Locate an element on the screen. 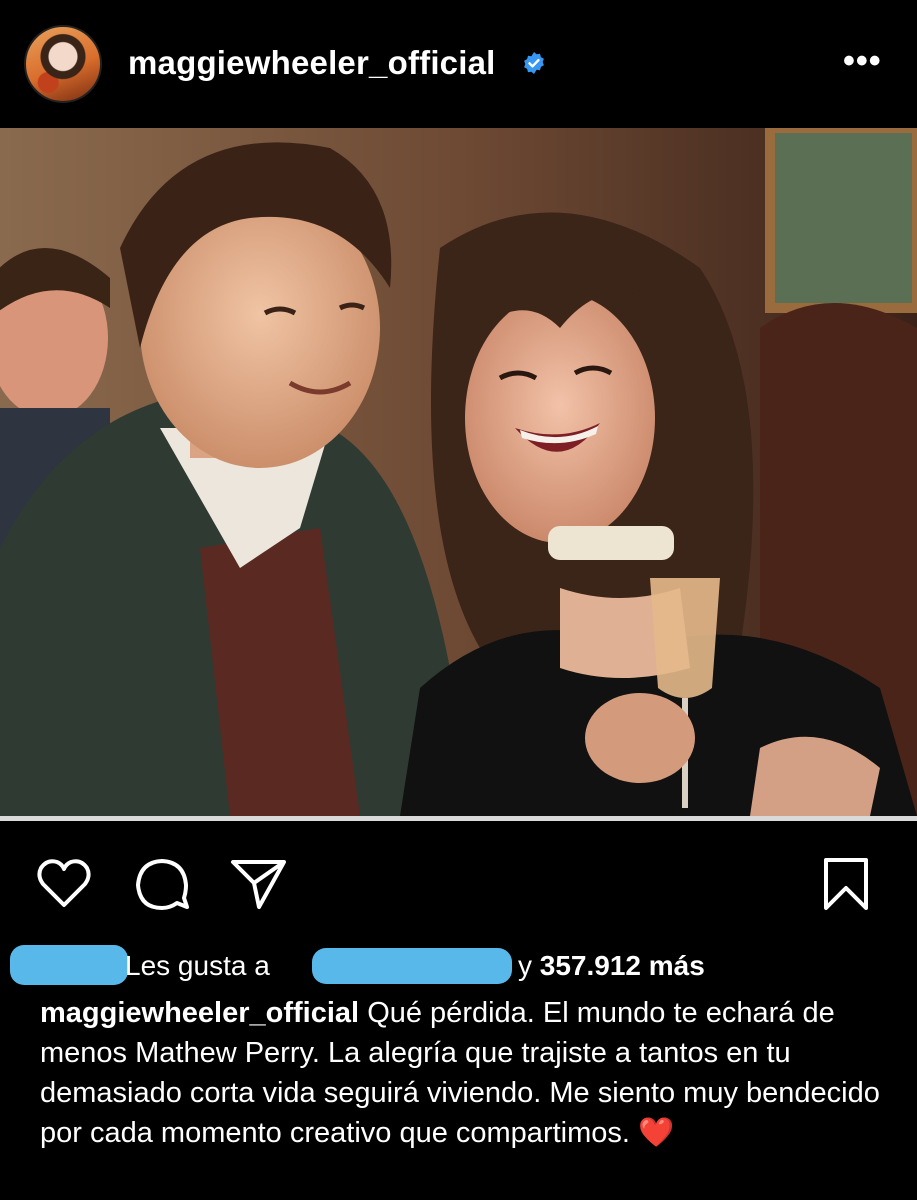  verified-badge-icon is located at coordinates (534, 63).